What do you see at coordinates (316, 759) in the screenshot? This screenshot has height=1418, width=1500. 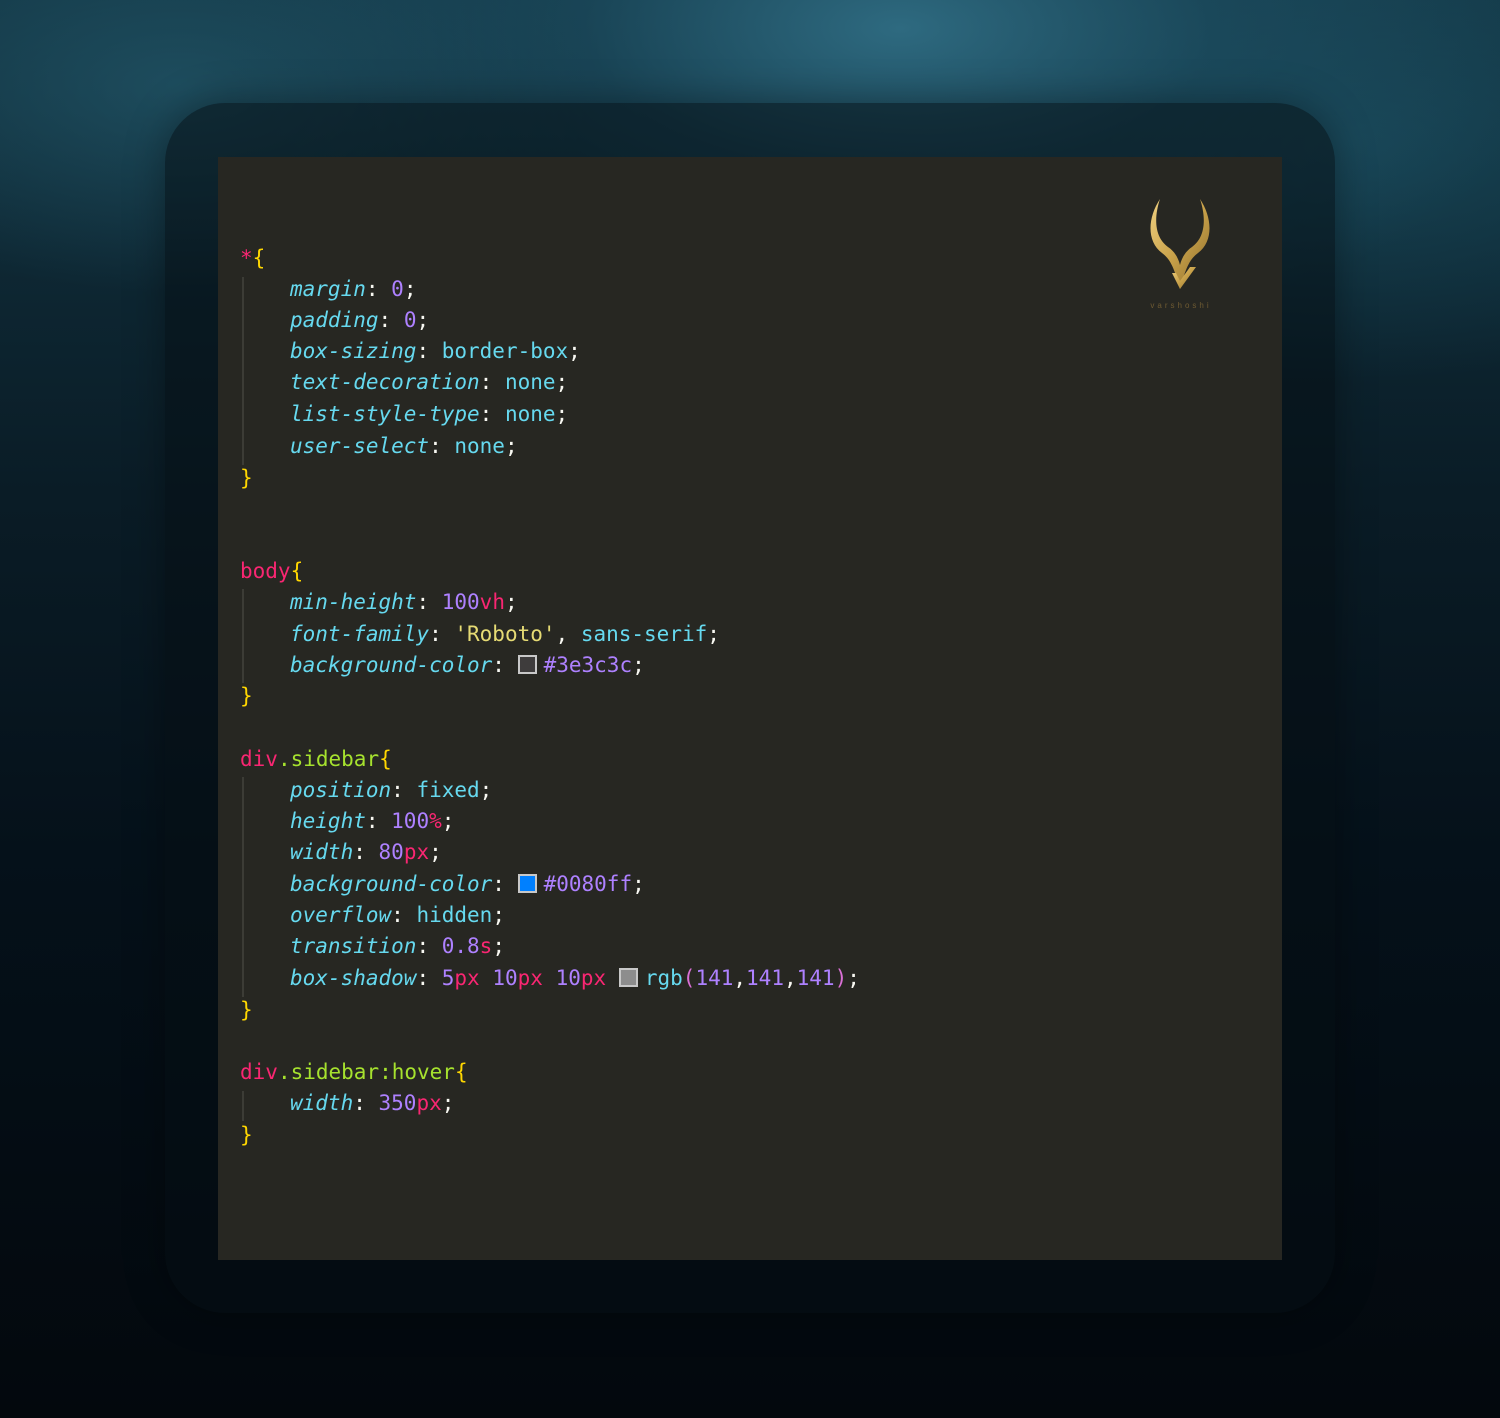 I see `code-line: div.sidebar{` at bounding box center [316, 759].